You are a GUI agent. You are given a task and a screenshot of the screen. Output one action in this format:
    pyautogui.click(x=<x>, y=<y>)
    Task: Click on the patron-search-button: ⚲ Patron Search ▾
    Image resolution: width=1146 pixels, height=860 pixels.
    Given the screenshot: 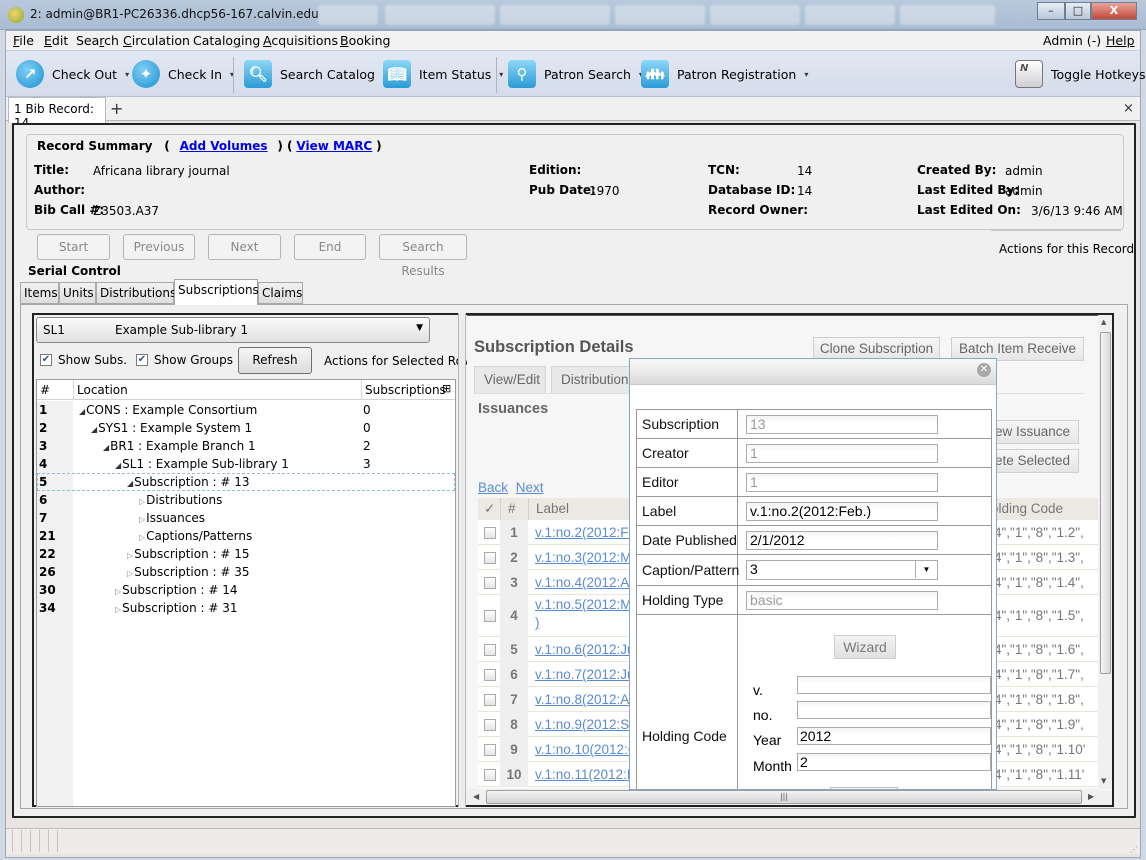 What is the action you would take?
    pyautogui.click(x=575, y=74)
    